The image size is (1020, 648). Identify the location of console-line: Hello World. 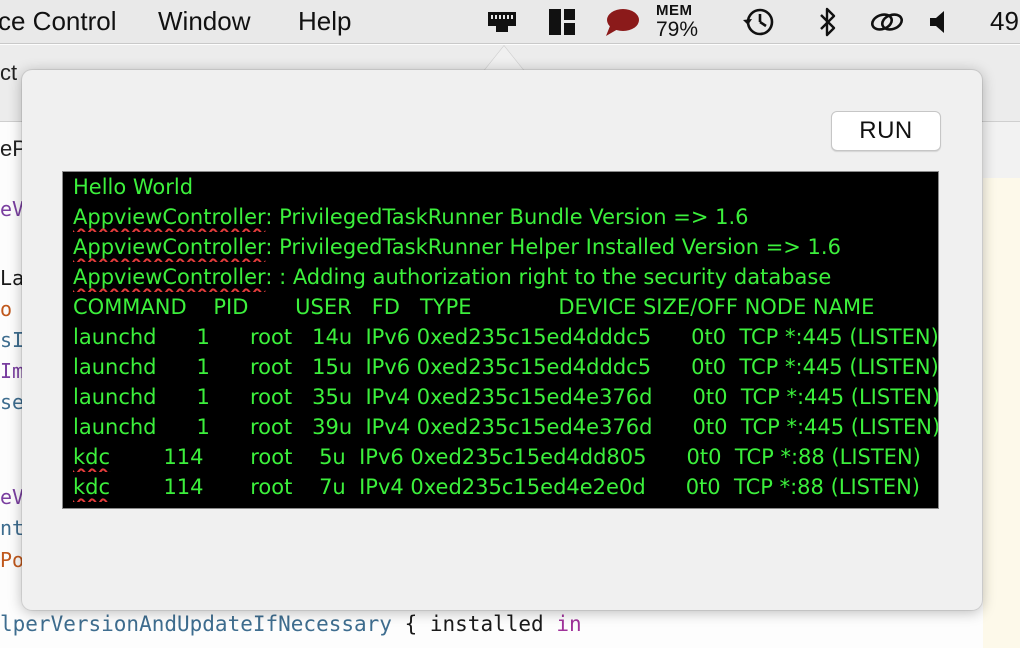
(505, 187).